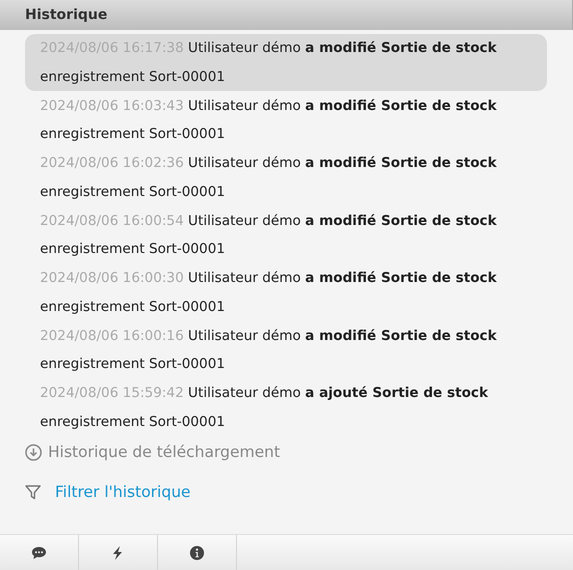 The width and height of the screenshot is (573, 570). What do you see at coordinates (286, 408) in the screenshot?
I see `history-item: 2024/08/06 15:59:42 Utilisateur démo a ajouté Sortie de stock enregistrement Sort-00001` at bounding box center [286, 408].